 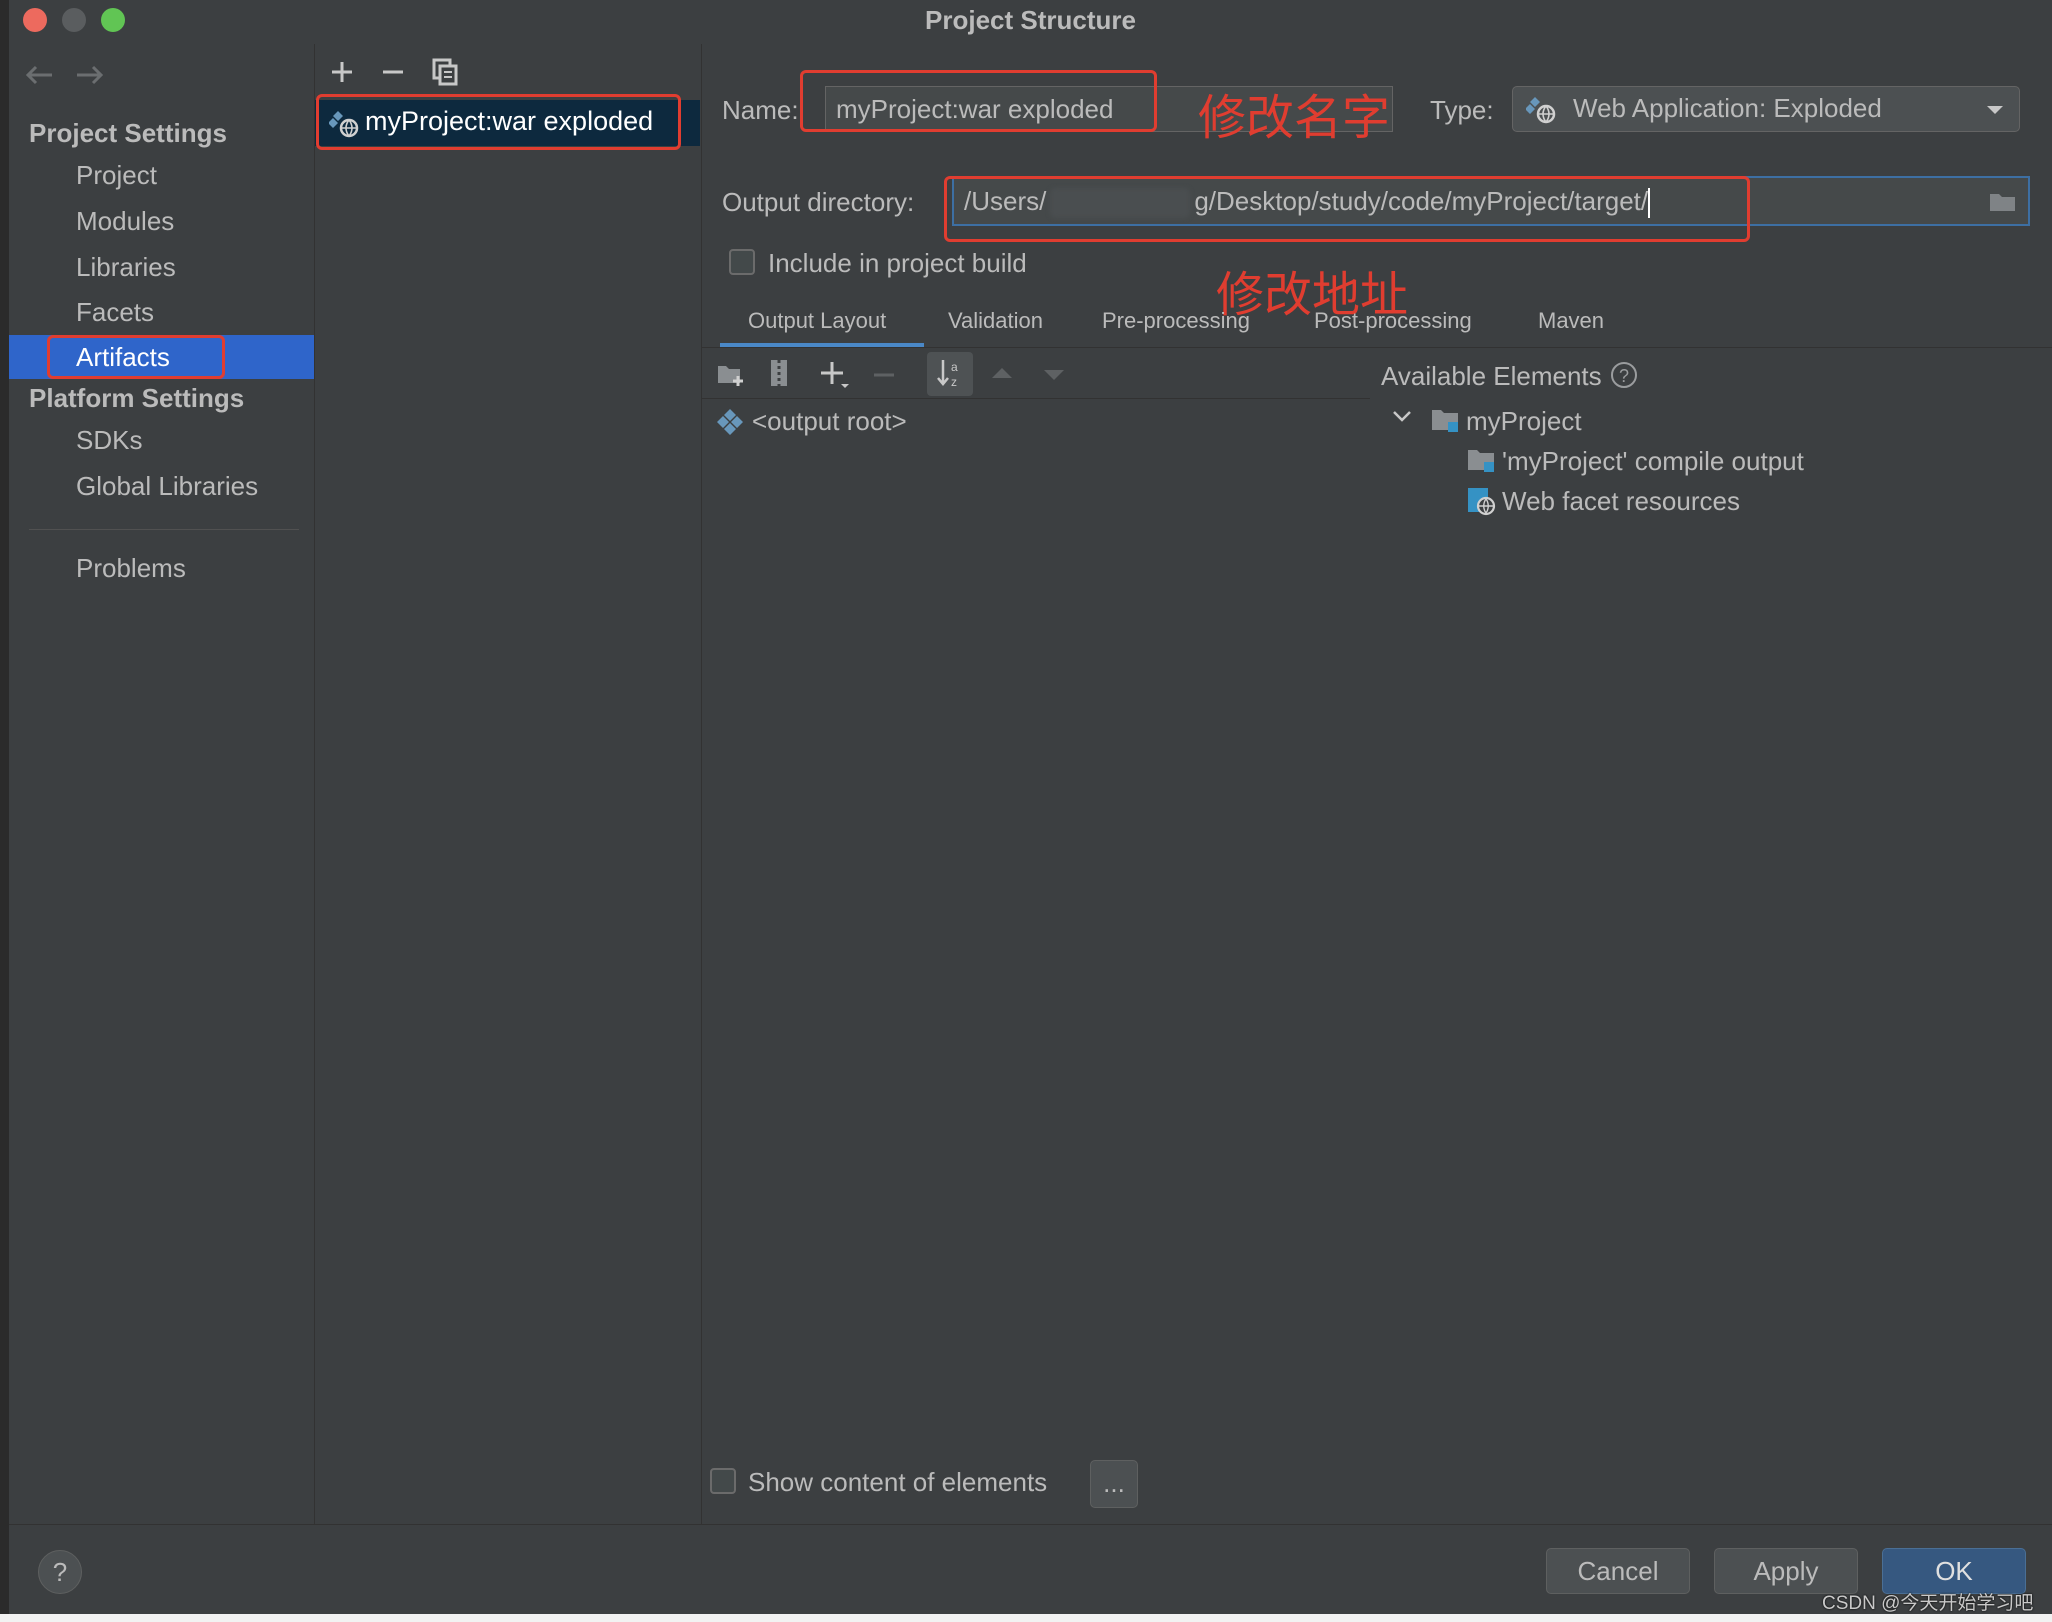 I want to click on output-root-item: <output root>, so click(x=829, y=421).